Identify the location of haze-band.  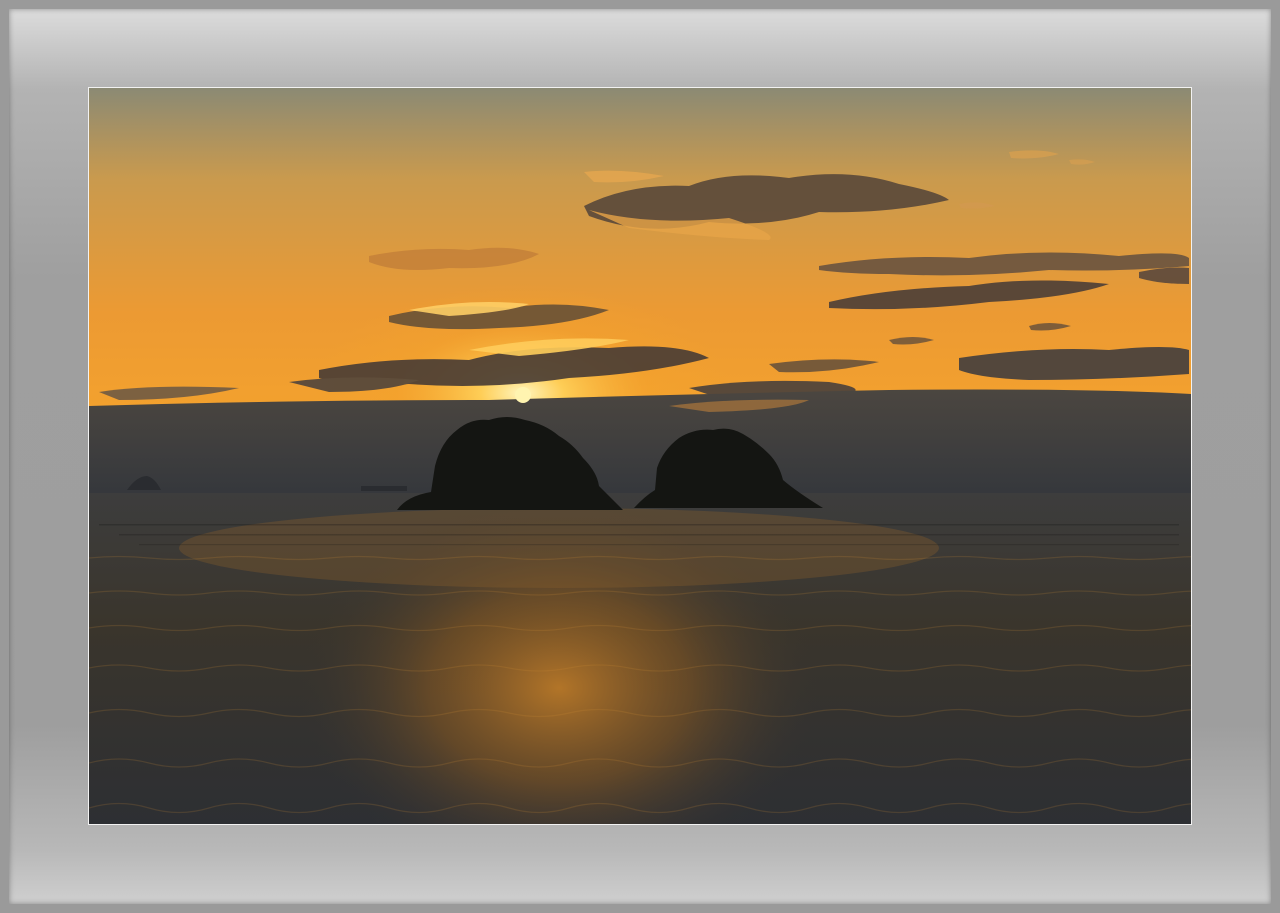
(640, 444).